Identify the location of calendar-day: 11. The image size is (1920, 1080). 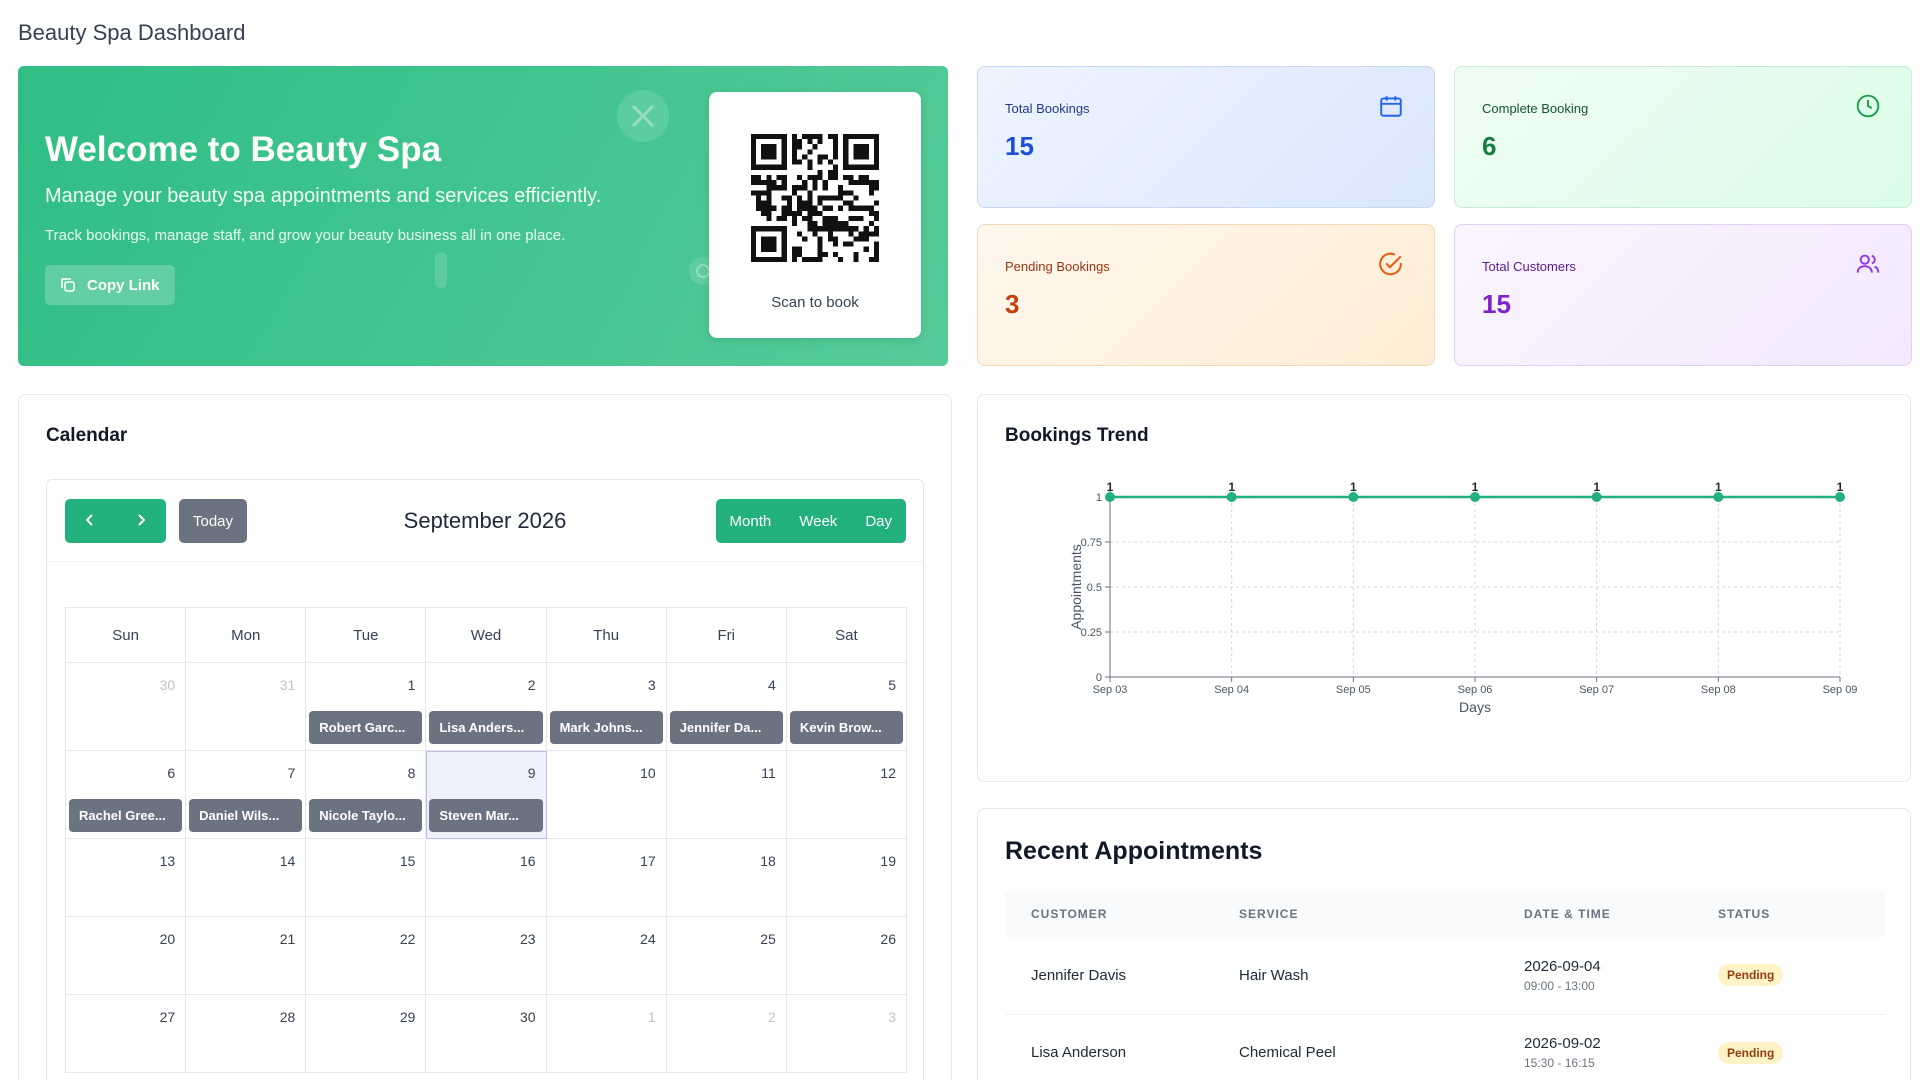
(726, 795).